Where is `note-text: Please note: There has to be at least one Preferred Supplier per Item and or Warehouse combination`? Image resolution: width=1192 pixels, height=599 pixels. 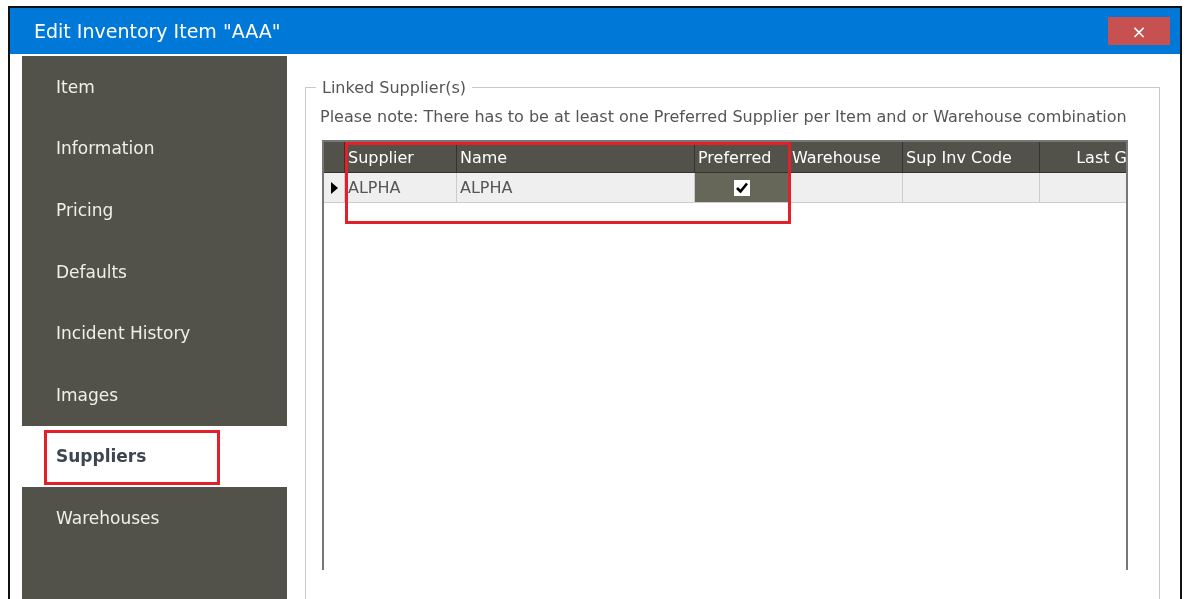 note-text: Please note: There has to be at least one Preferred Supplier per Item and or Warehouse combination is located at coordinates (723, 116).